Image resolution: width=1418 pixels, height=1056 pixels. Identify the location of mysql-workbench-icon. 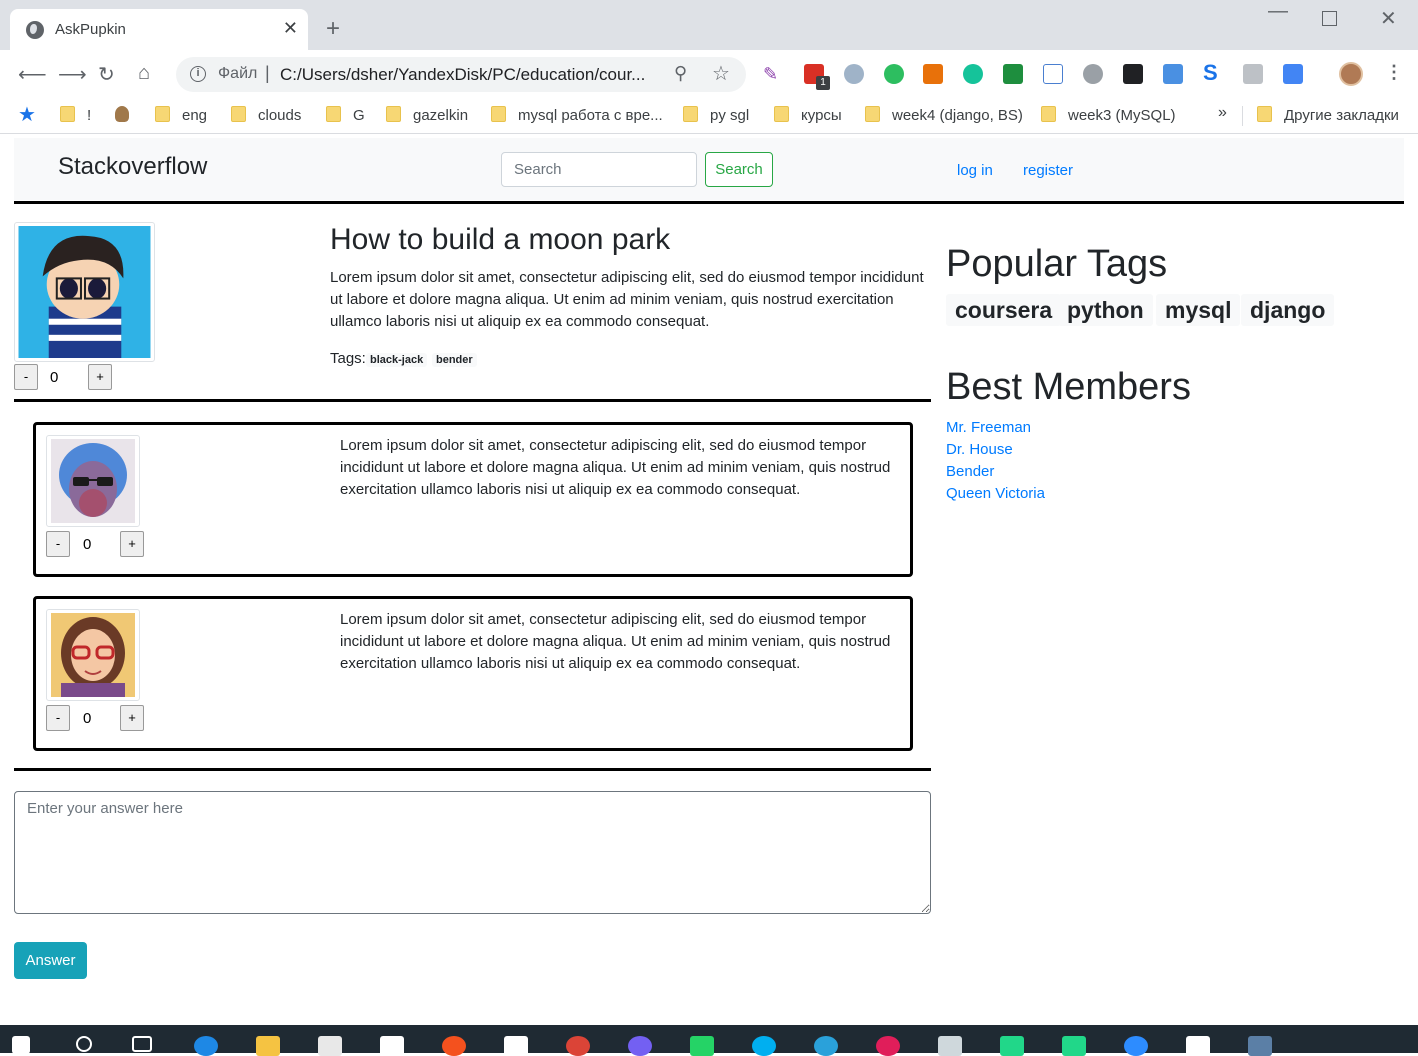
(1260, 1046).